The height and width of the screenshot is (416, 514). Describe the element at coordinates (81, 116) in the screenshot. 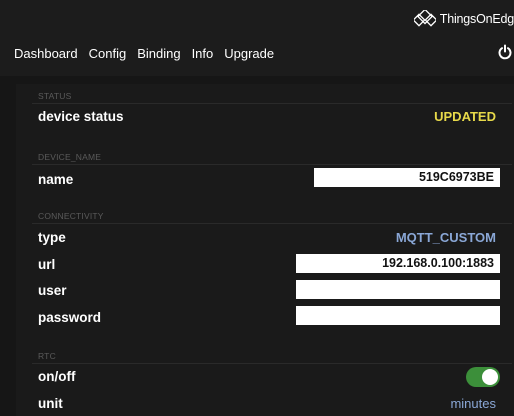

I see `device-status-label: device status` at that location.